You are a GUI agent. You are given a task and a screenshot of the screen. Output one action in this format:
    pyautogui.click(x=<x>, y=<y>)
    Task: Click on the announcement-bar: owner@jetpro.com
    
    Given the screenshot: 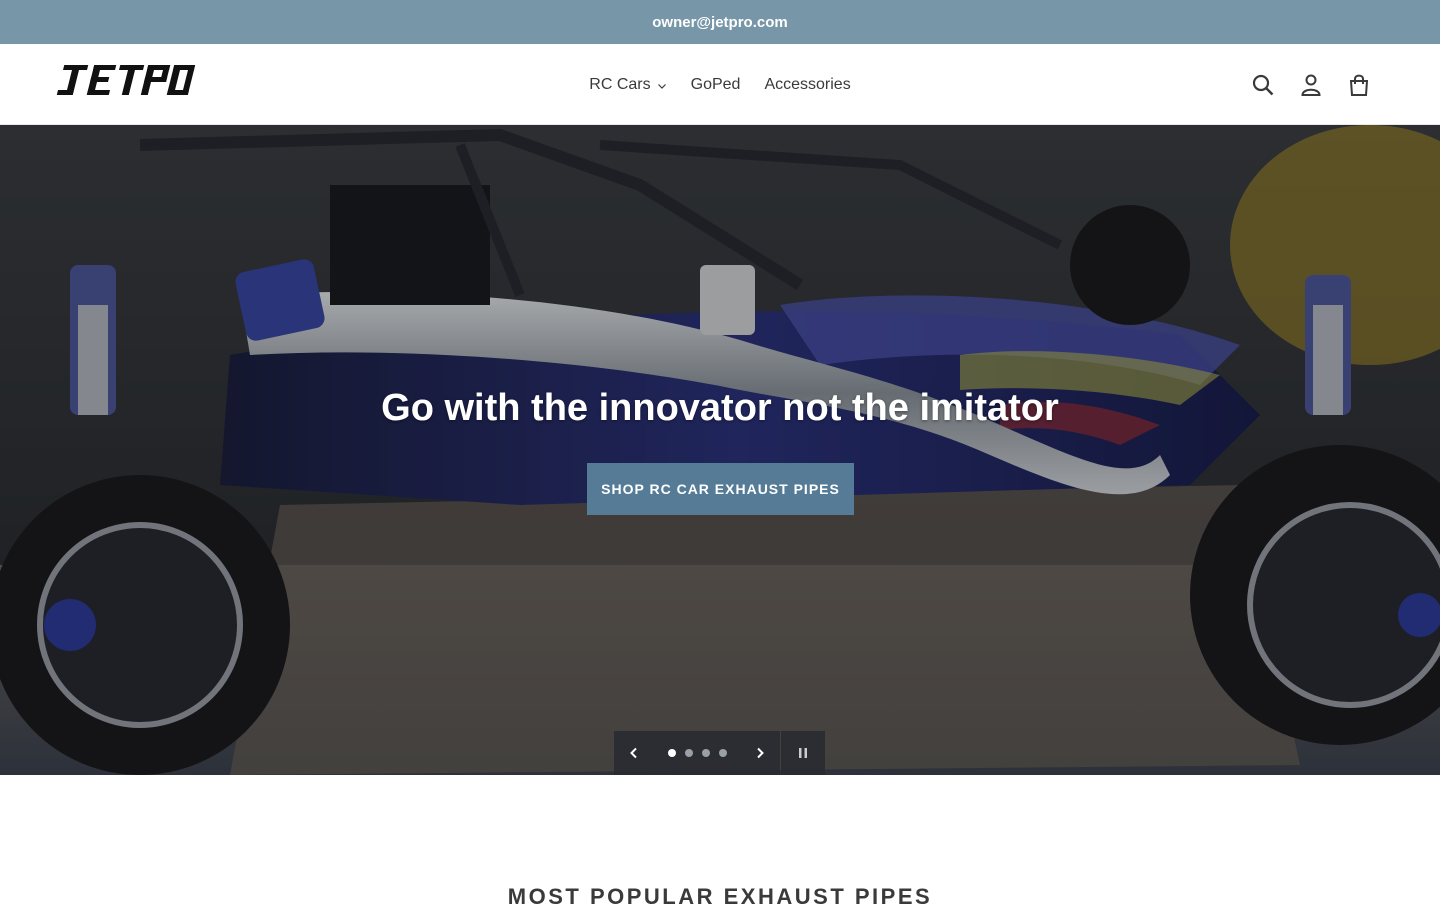 What is the action you would take?
    pyautogui.click(x=720, y=22)
    